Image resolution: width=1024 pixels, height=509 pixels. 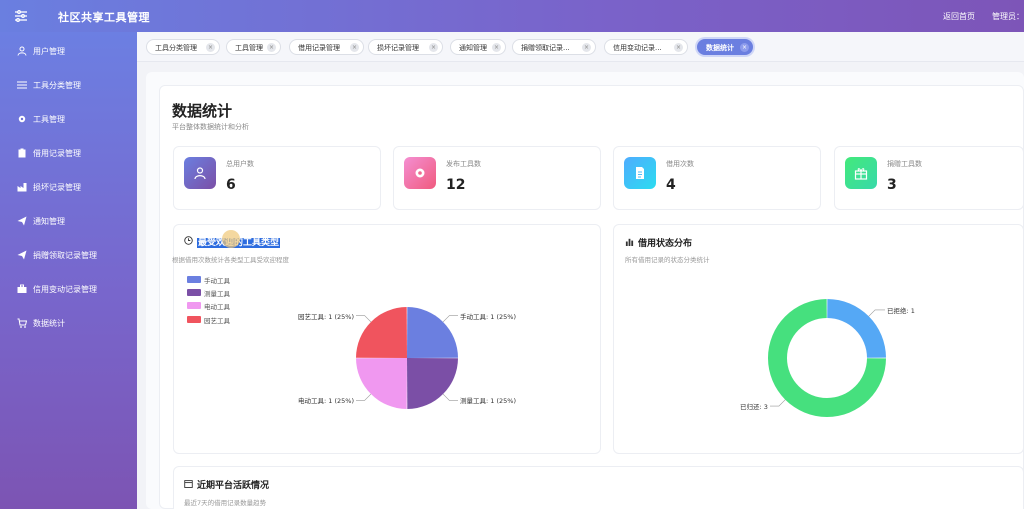 I want to click on sidebar-item-borrow-records: 借用记录管理, so click(x=68, y=153).